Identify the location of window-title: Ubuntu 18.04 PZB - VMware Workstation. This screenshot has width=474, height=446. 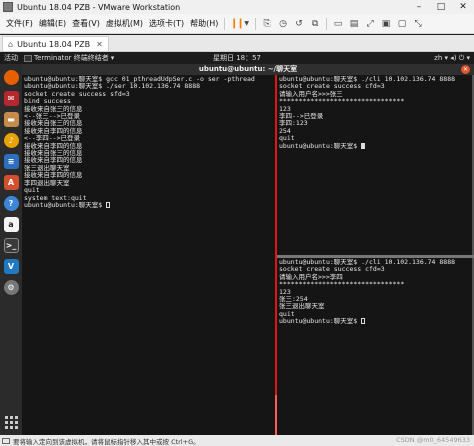
(99, 7).